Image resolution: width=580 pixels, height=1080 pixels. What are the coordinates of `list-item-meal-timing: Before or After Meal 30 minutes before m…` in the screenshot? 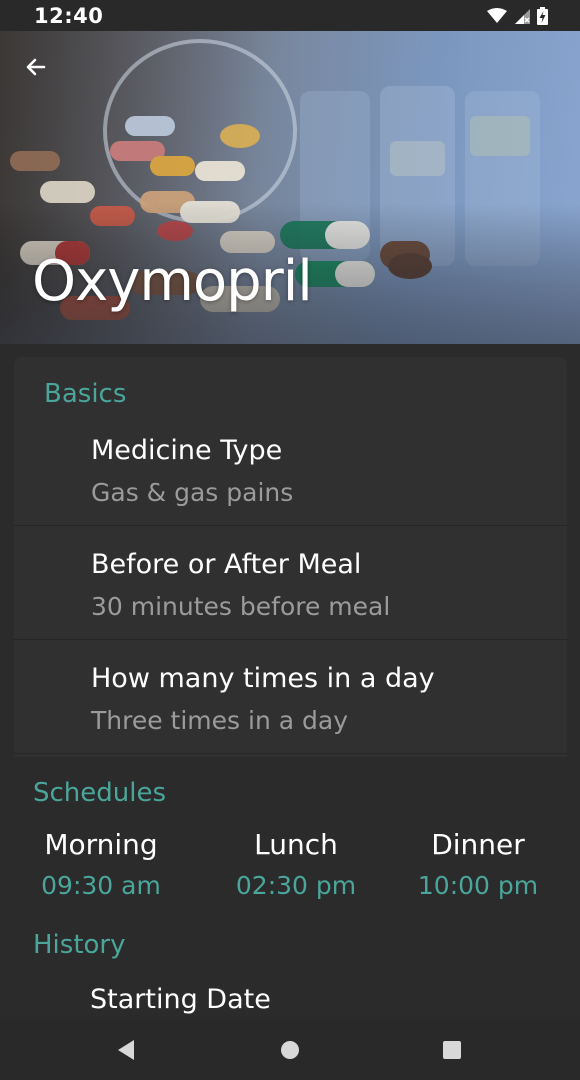 It's located at (290, 582).